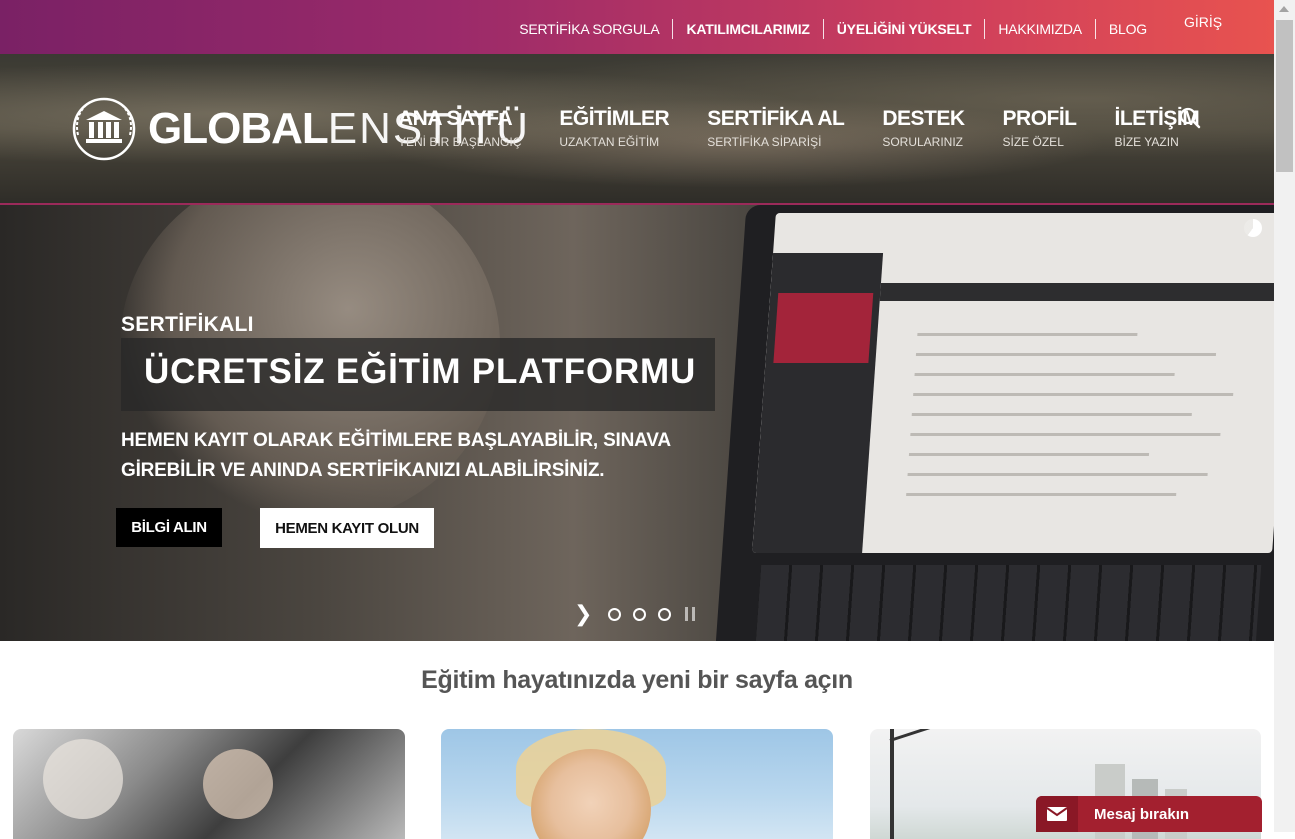 This screenshot has height=839, width=1295. What do you see at coordinates (169, 527) in the screenshot?
I see `info-button: BİLGİ ALIN` at bounding box center [169, 527].